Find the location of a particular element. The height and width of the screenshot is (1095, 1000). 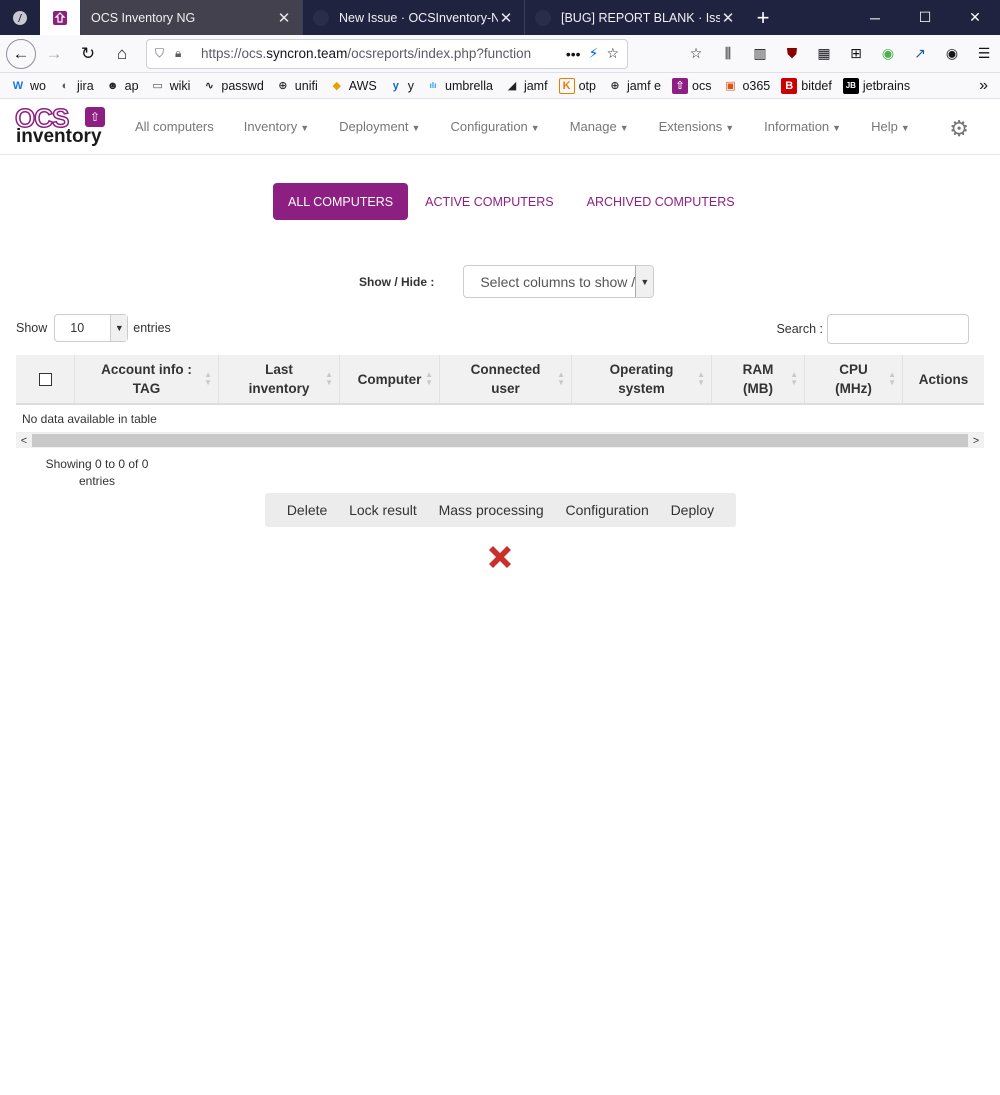

bitdefender-icon: B is located at coordinates (789, 85).